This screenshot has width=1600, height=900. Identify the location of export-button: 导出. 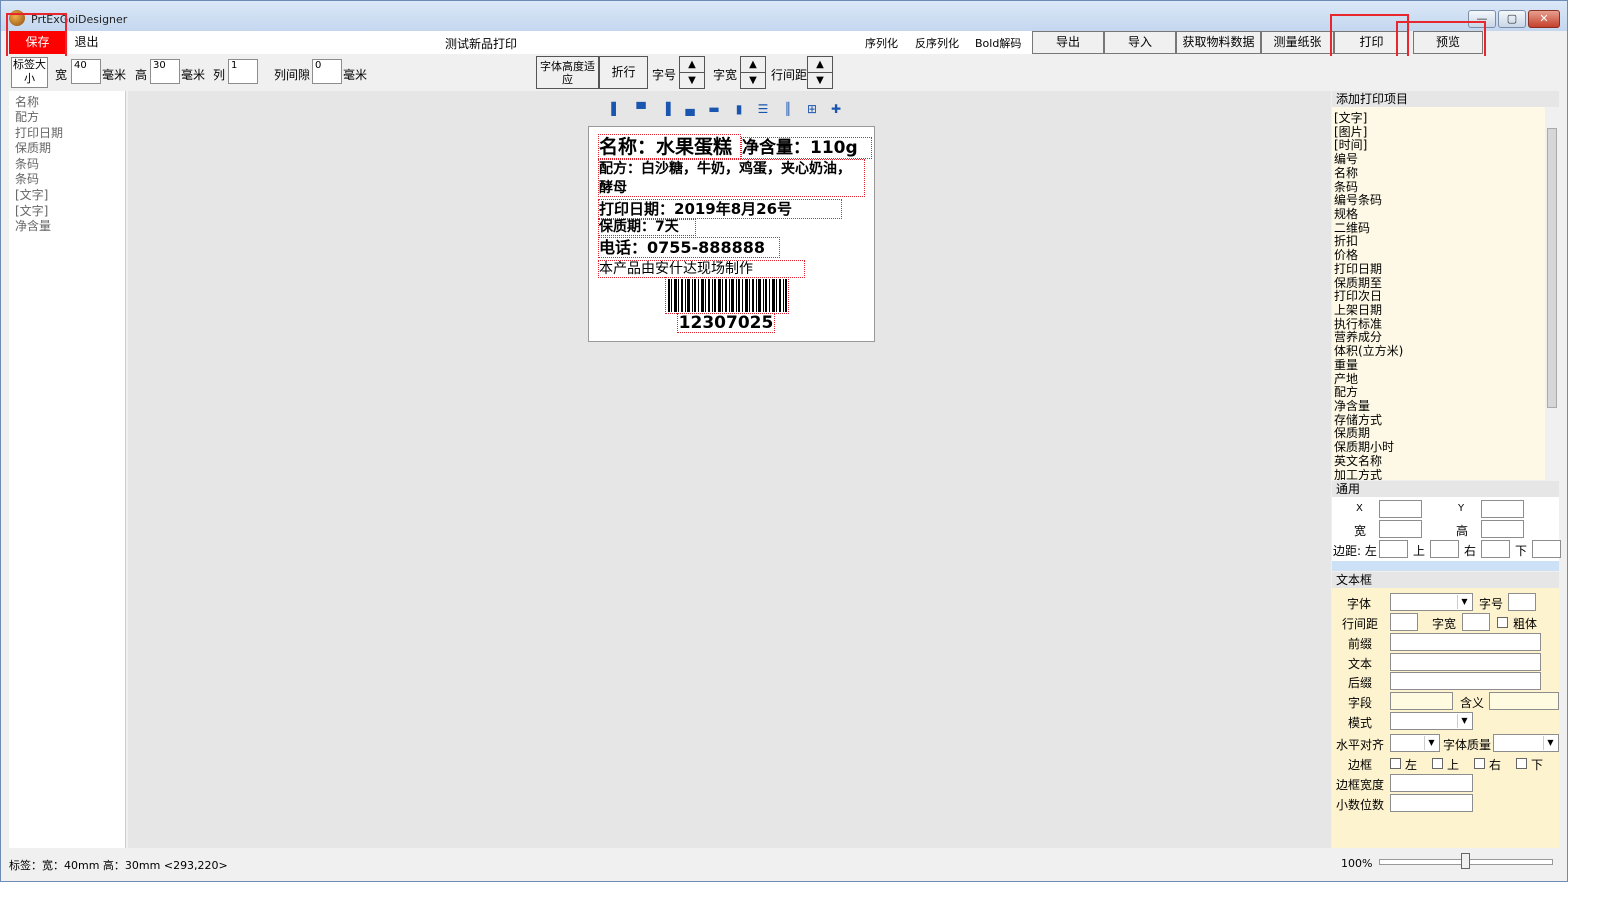
(1068, 42).